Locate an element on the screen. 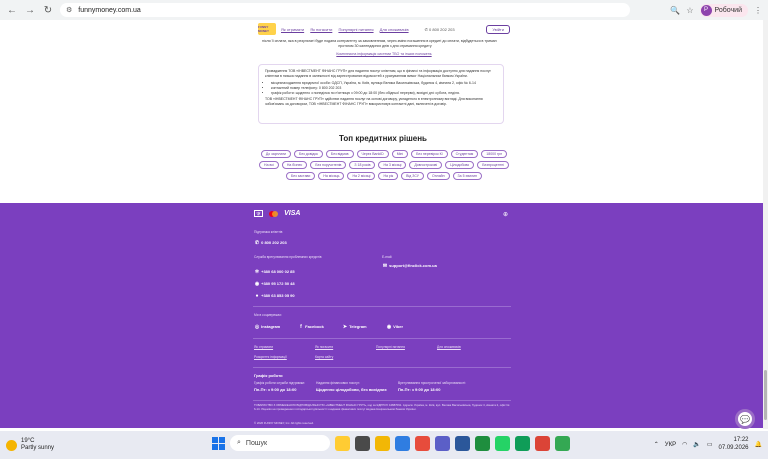  chrome-icon is located at coordinates (542, 443).